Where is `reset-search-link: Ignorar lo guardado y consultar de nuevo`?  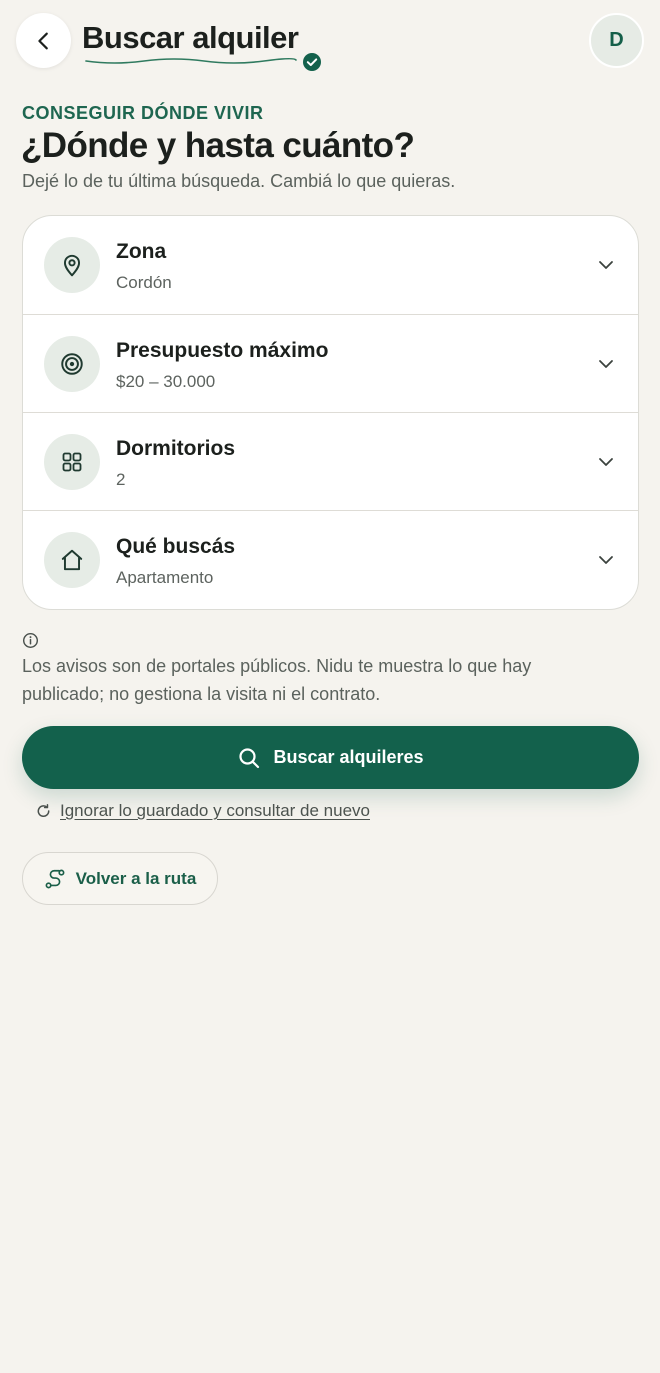
reset-search-link: Ignorar lo guardado y consultar de nuevo is located at coordinates (202, 811).